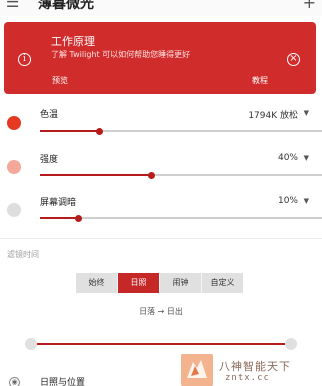  What do you see at coordinates (31, 344) in the screenshot?
I see `range-start-thumb` at bounding box center [31, 344].